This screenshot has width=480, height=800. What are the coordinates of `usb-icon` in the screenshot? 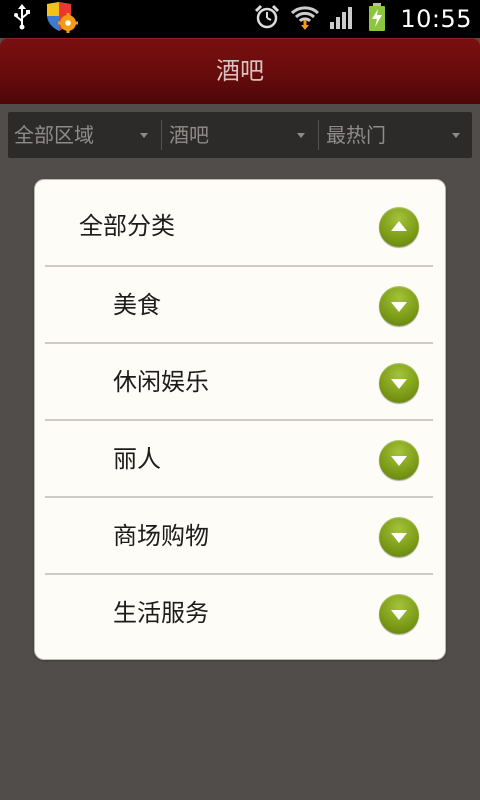 It's located at (22, 19).